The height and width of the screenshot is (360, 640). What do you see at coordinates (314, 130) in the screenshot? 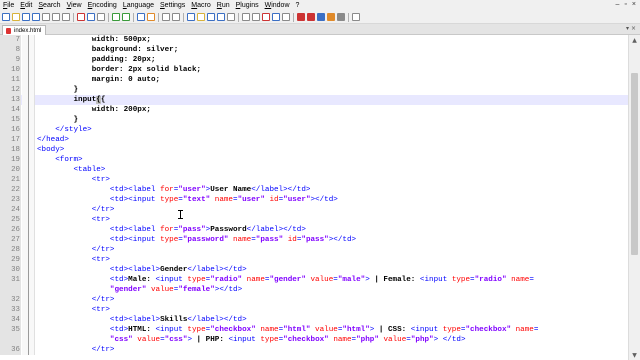
I see `code-line: 16 </style>` at bounding box center [314, 130].